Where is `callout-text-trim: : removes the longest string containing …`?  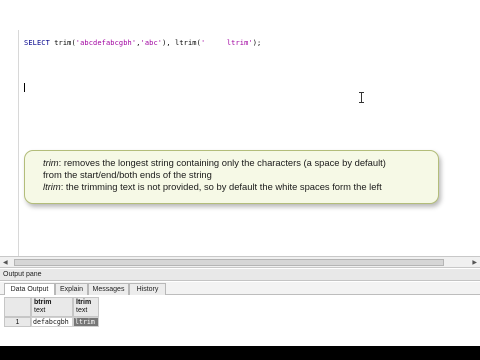
callout-text-trim: : removes the longest string containing … is located at coordinates (222, 162).